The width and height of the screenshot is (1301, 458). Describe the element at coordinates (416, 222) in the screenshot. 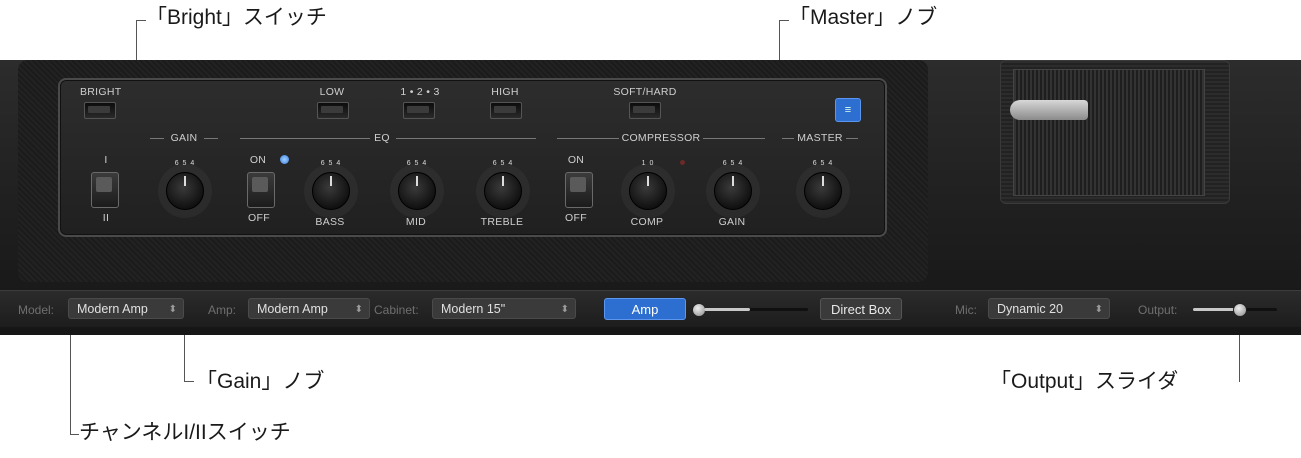

I see `mid-label: MID` at that location.